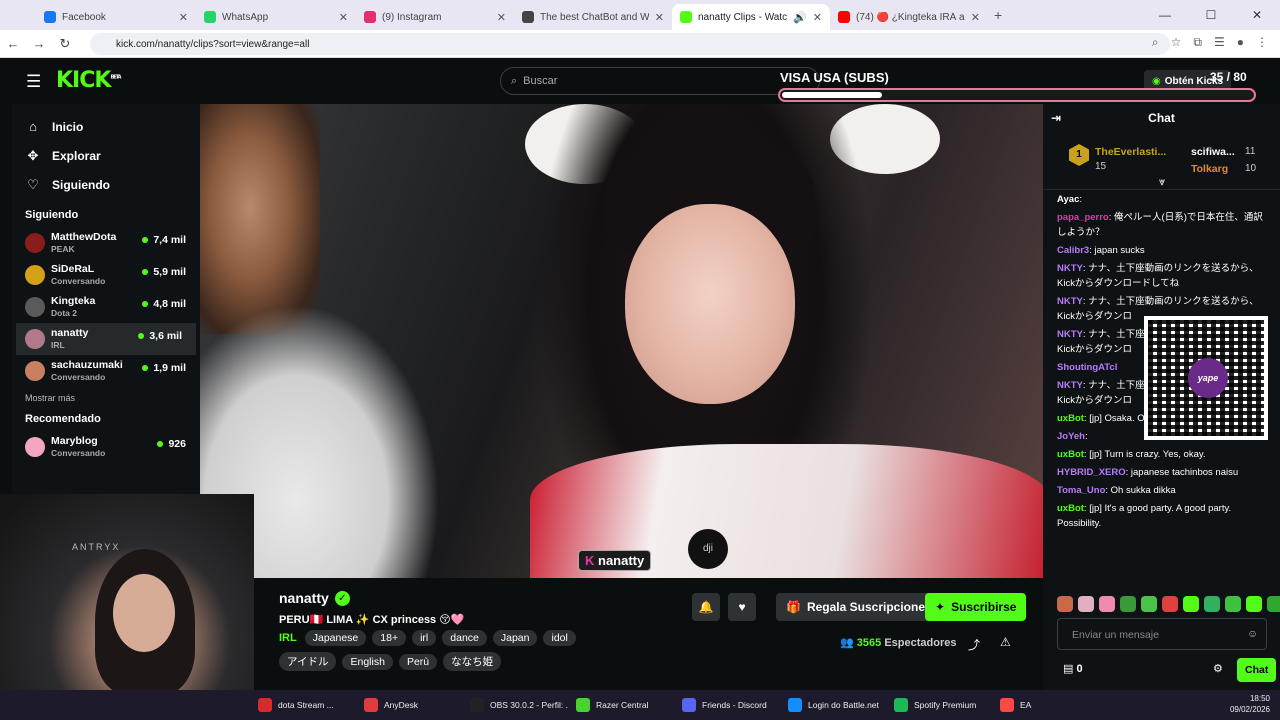  What do you see at coordinates (1218, 668) in the screenshot?
I see `chat-settings-gear-icon: ⚙` at bounding box center [1218, 668].